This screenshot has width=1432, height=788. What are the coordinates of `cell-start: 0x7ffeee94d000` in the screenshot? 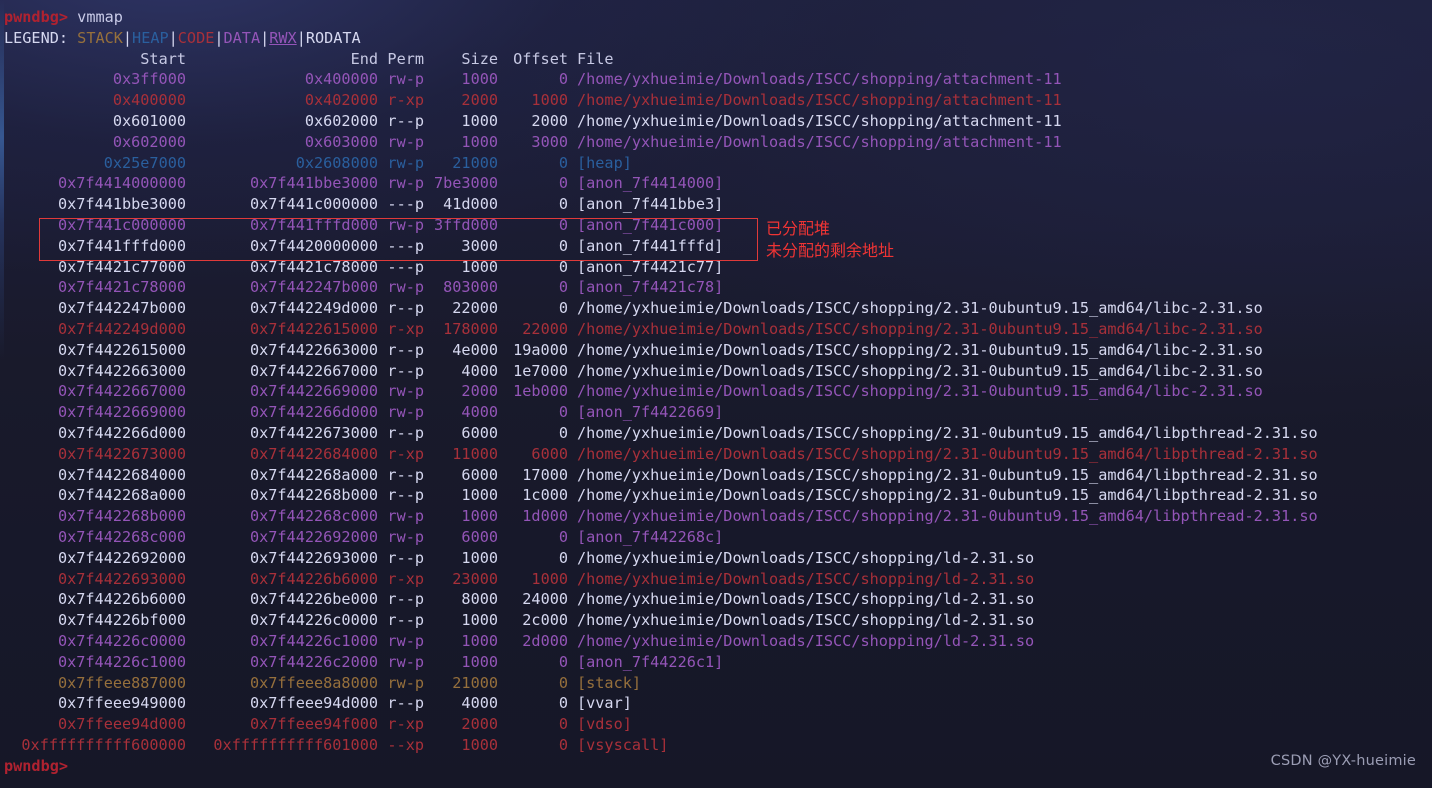 It's located at (121, 724).